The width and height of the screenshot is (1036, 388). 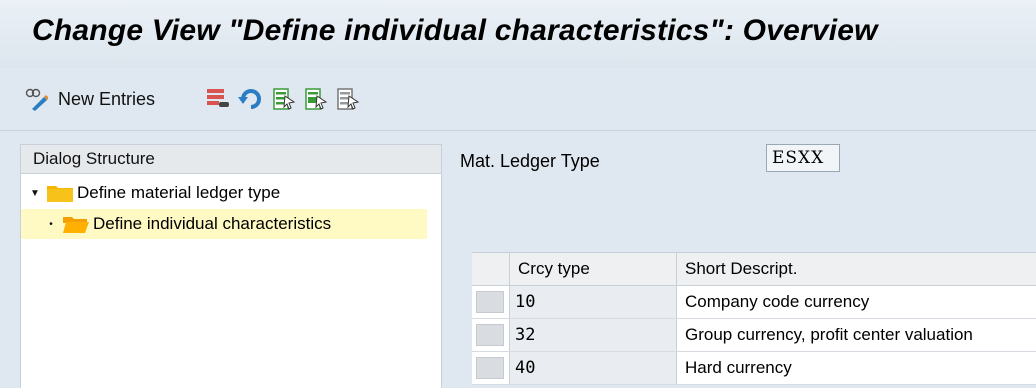 I want to click on table-header: Crcy type Short Descript., so click(x=754, y=269).